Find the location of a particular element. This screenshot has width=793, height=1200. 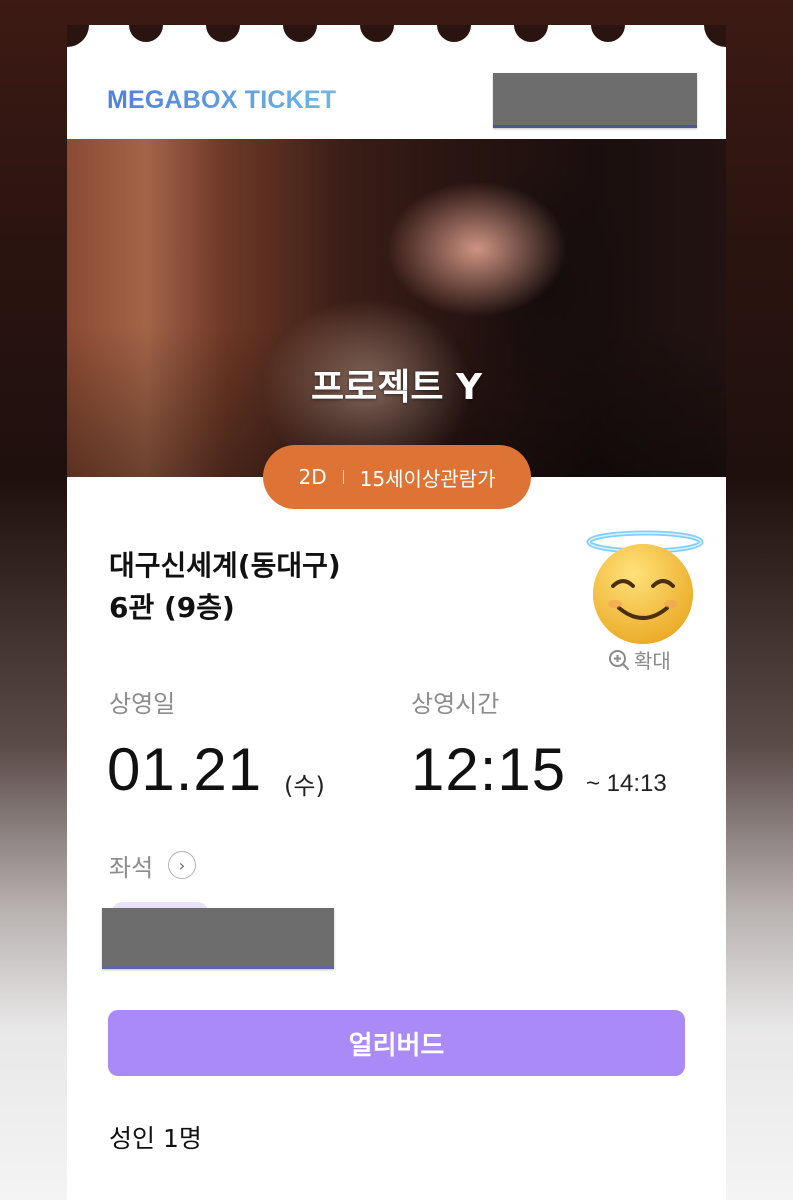

zoom-in-icon is located at coordinates (619, 659).